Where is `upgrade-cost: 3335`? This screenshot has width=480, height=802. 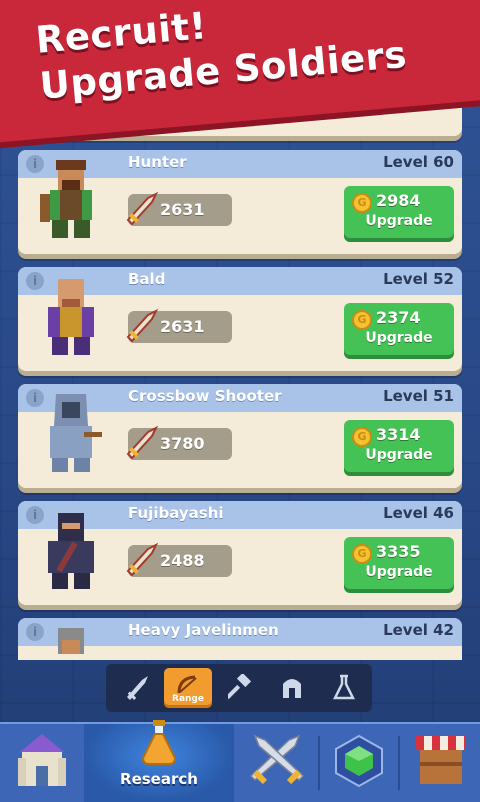
upgrade-cost: 3335 is located at coordinates (398, 551).